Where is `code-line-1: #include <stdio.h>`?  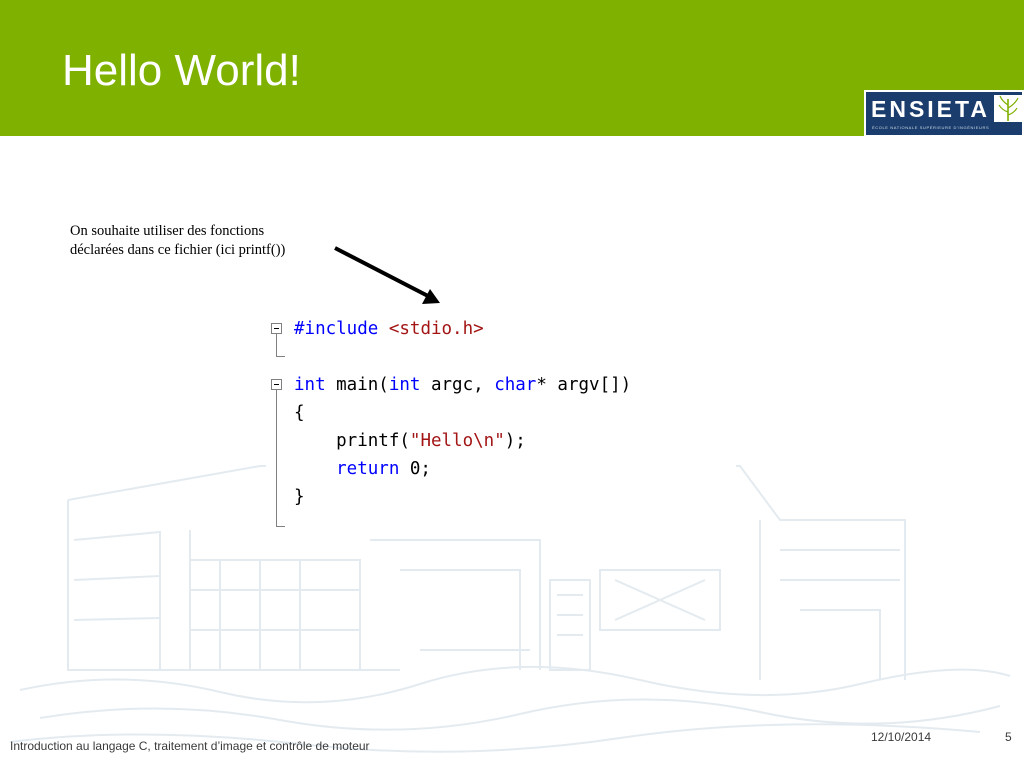 code-line-1: #include <stdio.h> is located at coordinates (389, 329).